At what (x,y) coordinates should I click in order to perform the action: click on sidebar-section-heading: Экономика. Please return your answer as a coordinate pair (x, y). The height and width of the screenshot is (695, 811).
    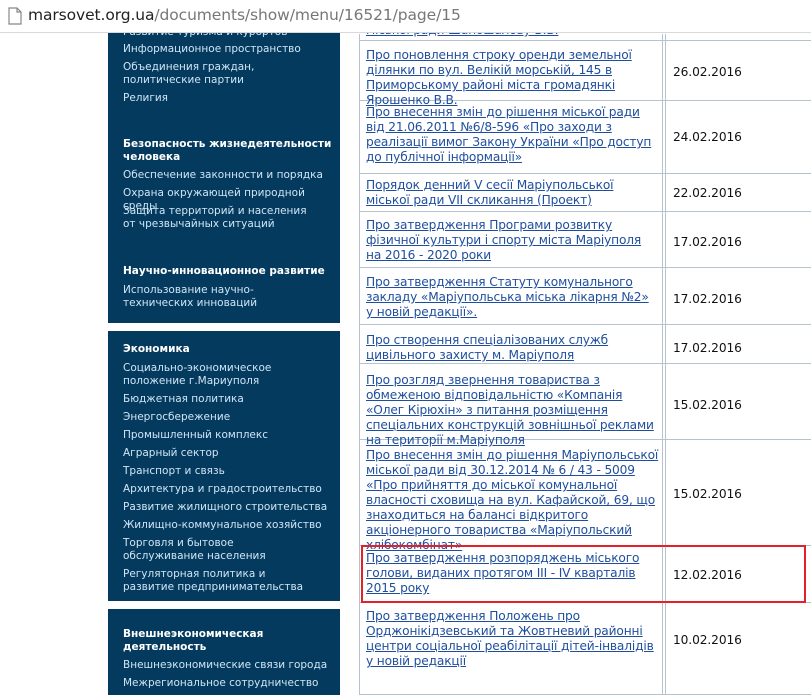
    Looking at the image, I should click on (156, 349).